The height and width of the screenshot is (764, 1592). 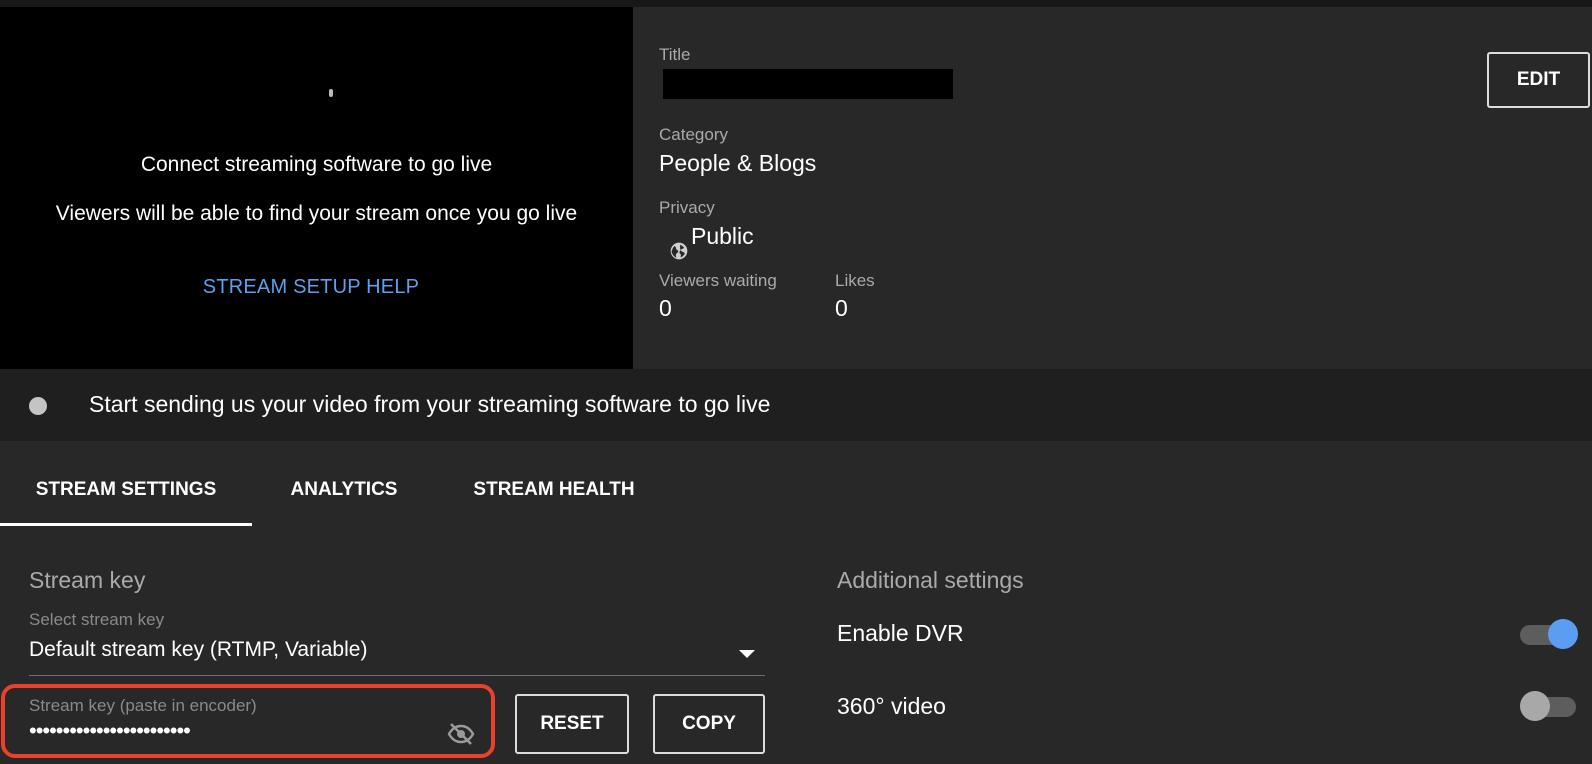 What do you see at coordinates (461, 734) in the screenshot?
I see `eye-off-icon` at bounding box center [461, 734].